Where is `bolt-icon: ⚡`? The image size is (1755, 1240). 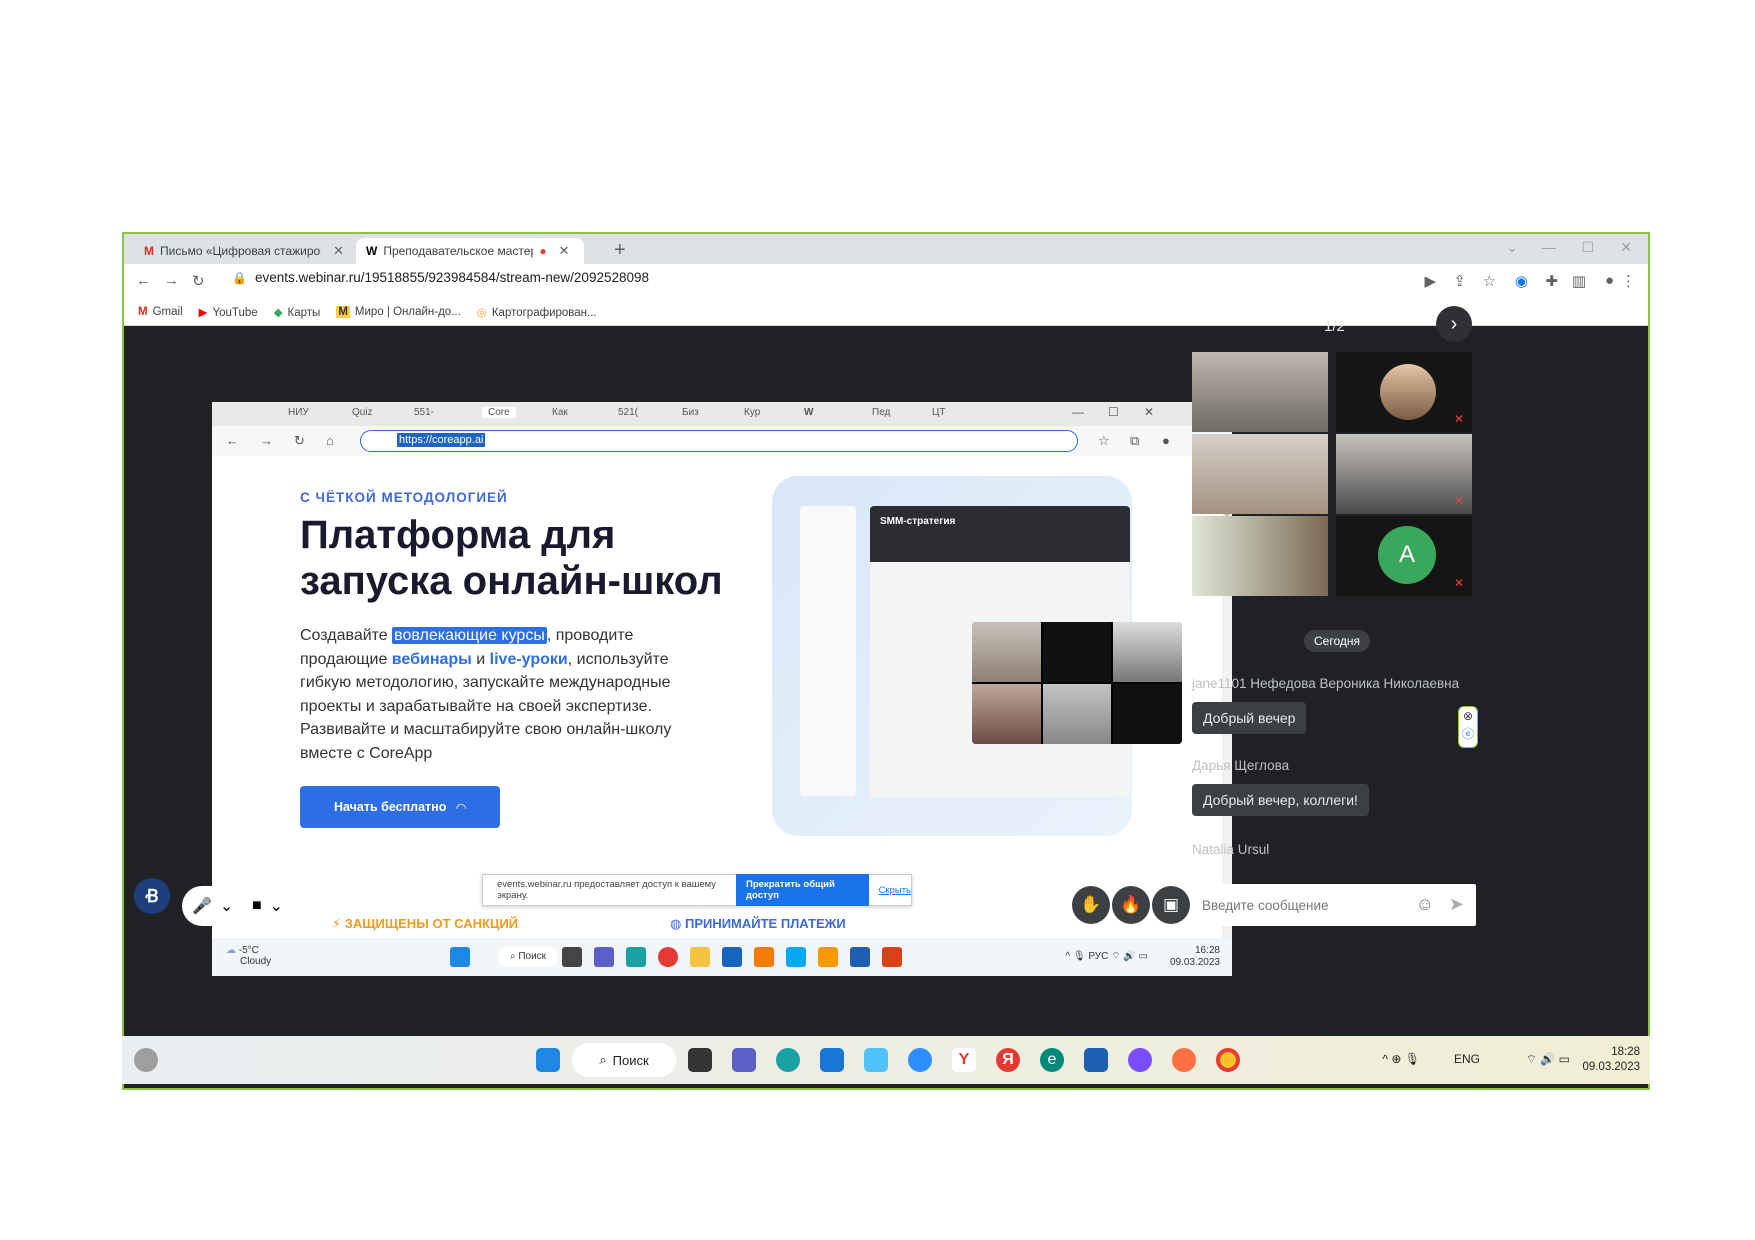 bolt-icon: ⚡ is located at coordinates (338, 923).